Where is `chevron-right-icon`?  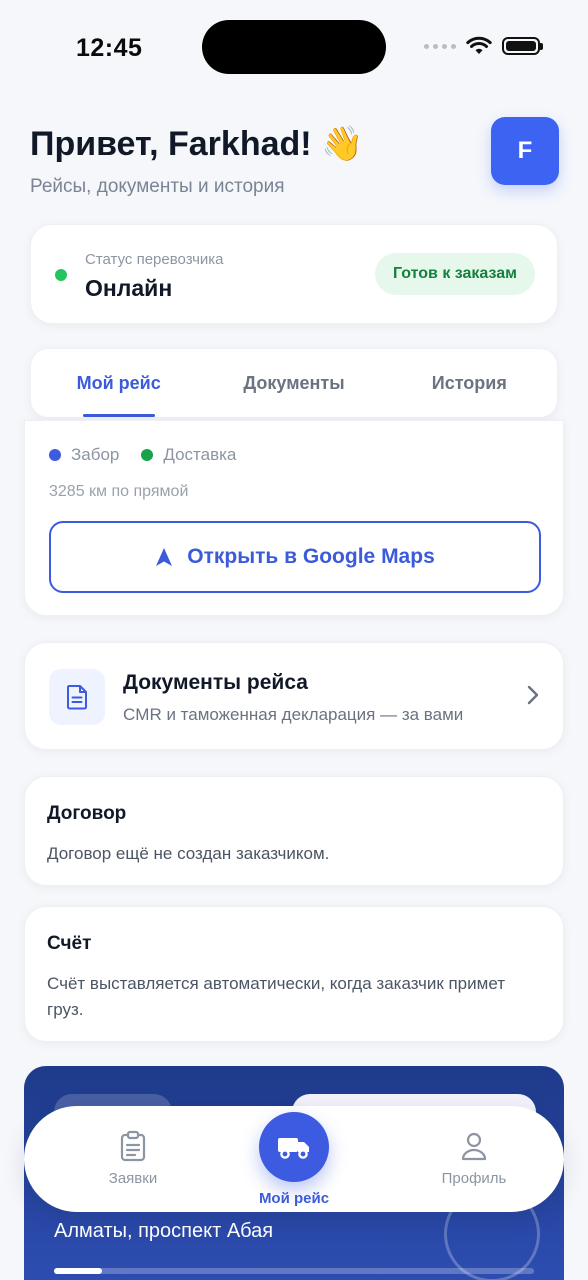 chevron-right-icon is located at coordinates (533, 695).